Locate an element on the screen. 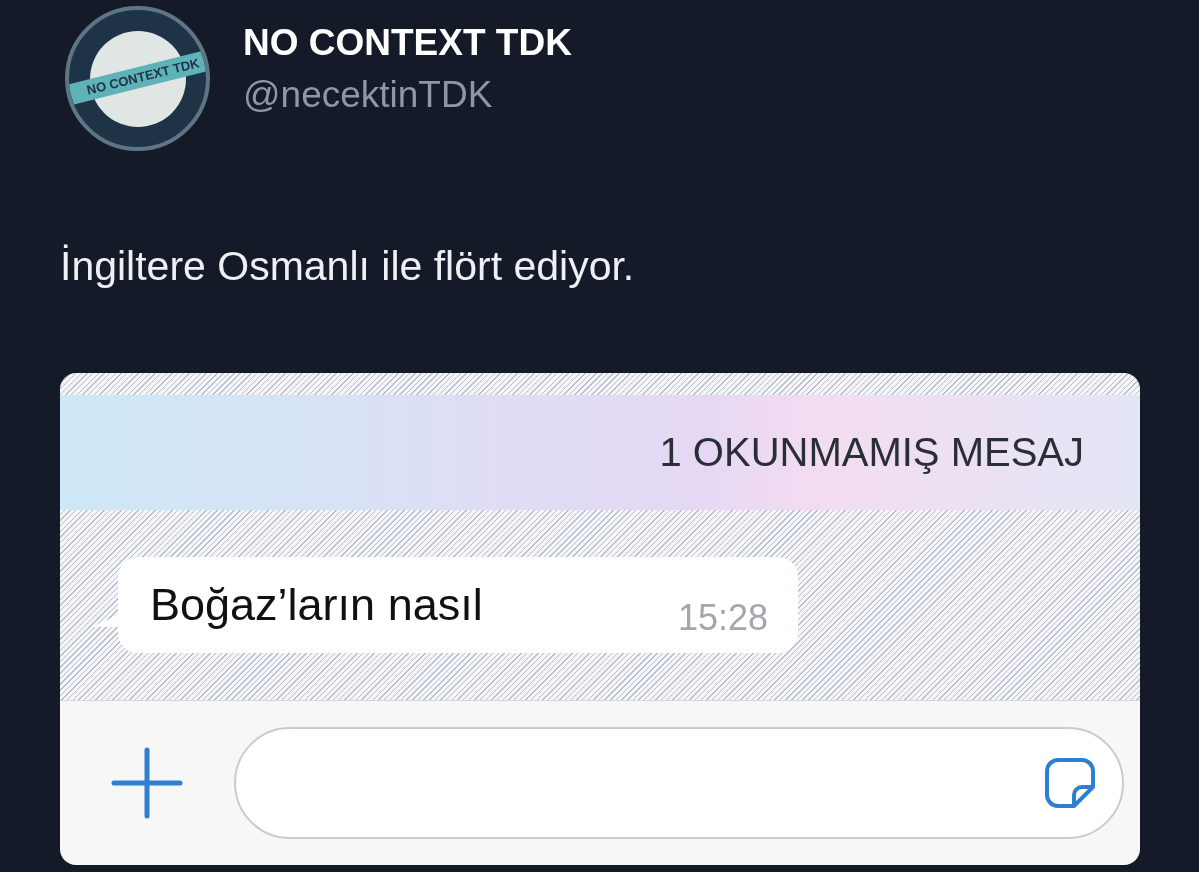 This screenshot has height=872, width=1199. author-name: NO CONTEXT TDK is located at coordinates (407, 42).